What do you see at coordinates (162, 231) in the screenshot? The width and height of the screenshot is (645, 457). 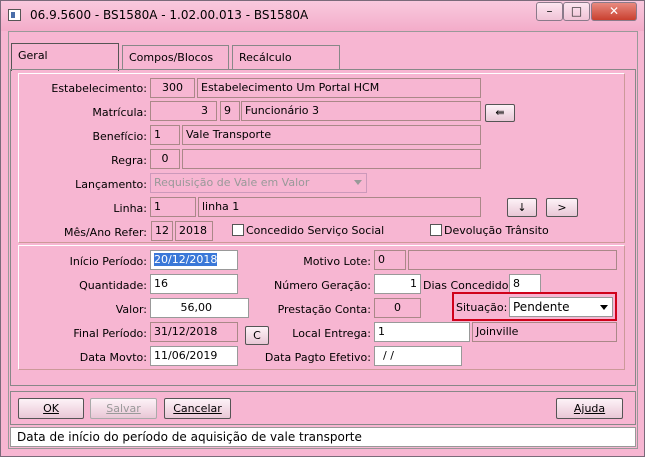 I see `mes-field: 12` at bounding box center [162, 231].